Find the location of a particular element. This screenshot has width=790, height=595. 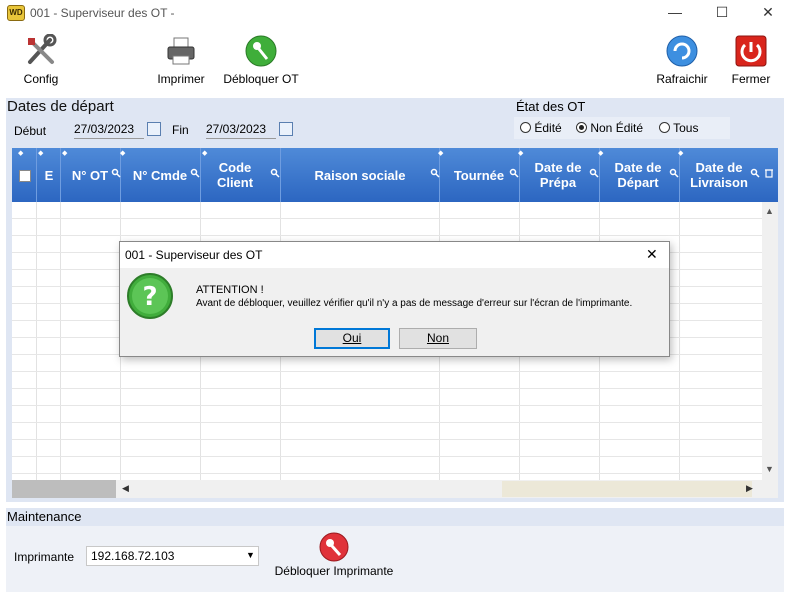

debloquer-imprimante-label: Débloquer Imprimante is located at coordinates (334, 571).